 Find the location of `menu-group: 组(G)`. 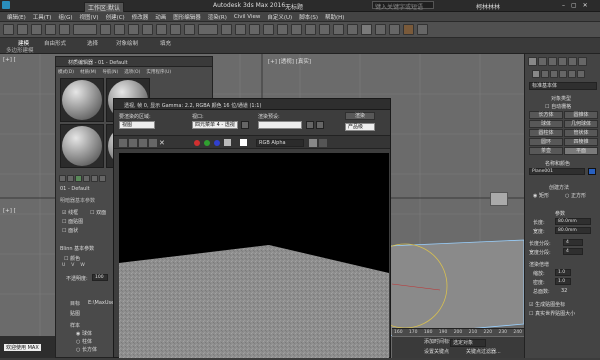

menu-group: 组(G) is located at coordinates (65, 17).